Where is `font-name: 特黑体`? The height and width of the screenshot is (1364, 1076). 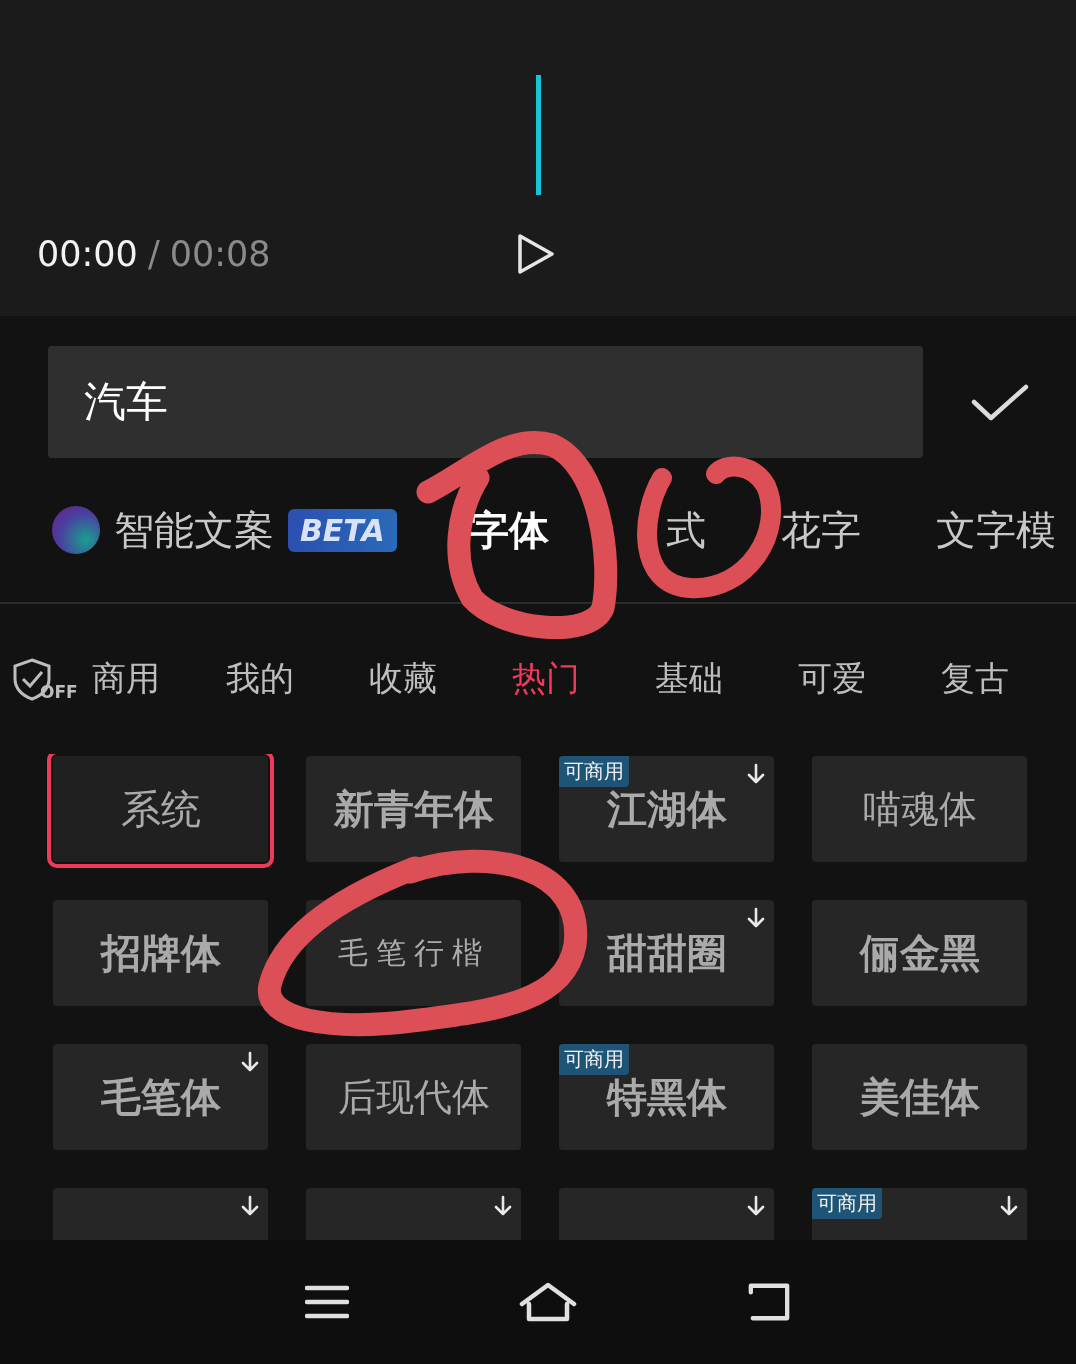 font-name: 特黑体 is located at coordinates (666, 1097).